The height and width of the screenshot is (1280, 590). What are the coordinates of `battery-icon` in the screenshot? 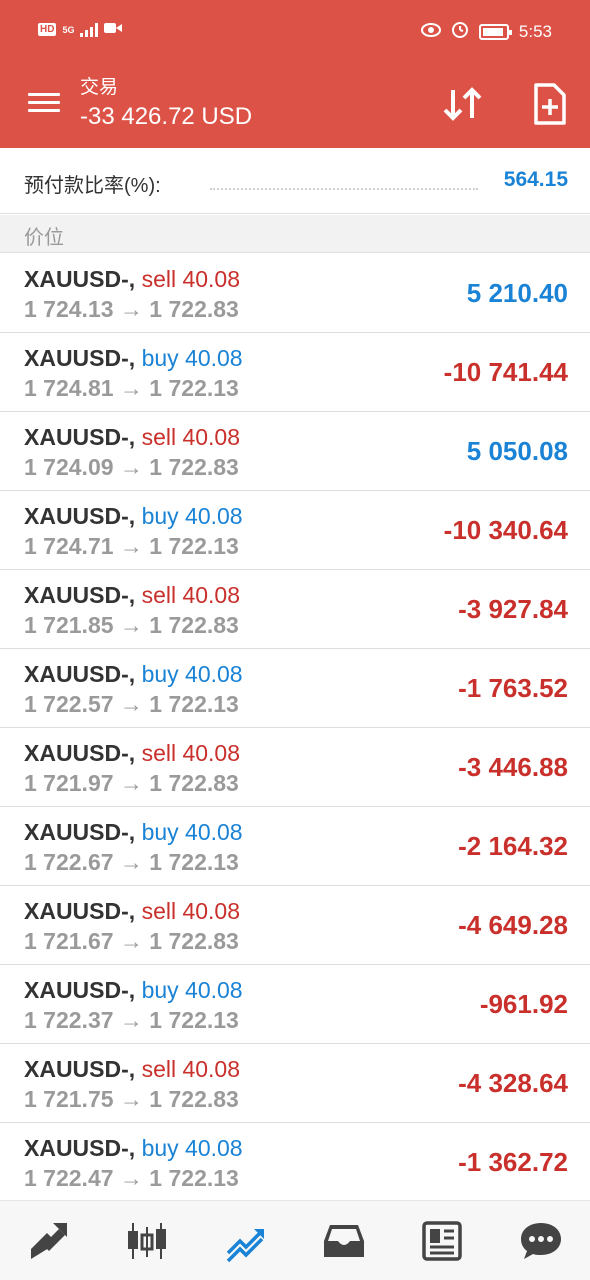 It's located at (495, 31).